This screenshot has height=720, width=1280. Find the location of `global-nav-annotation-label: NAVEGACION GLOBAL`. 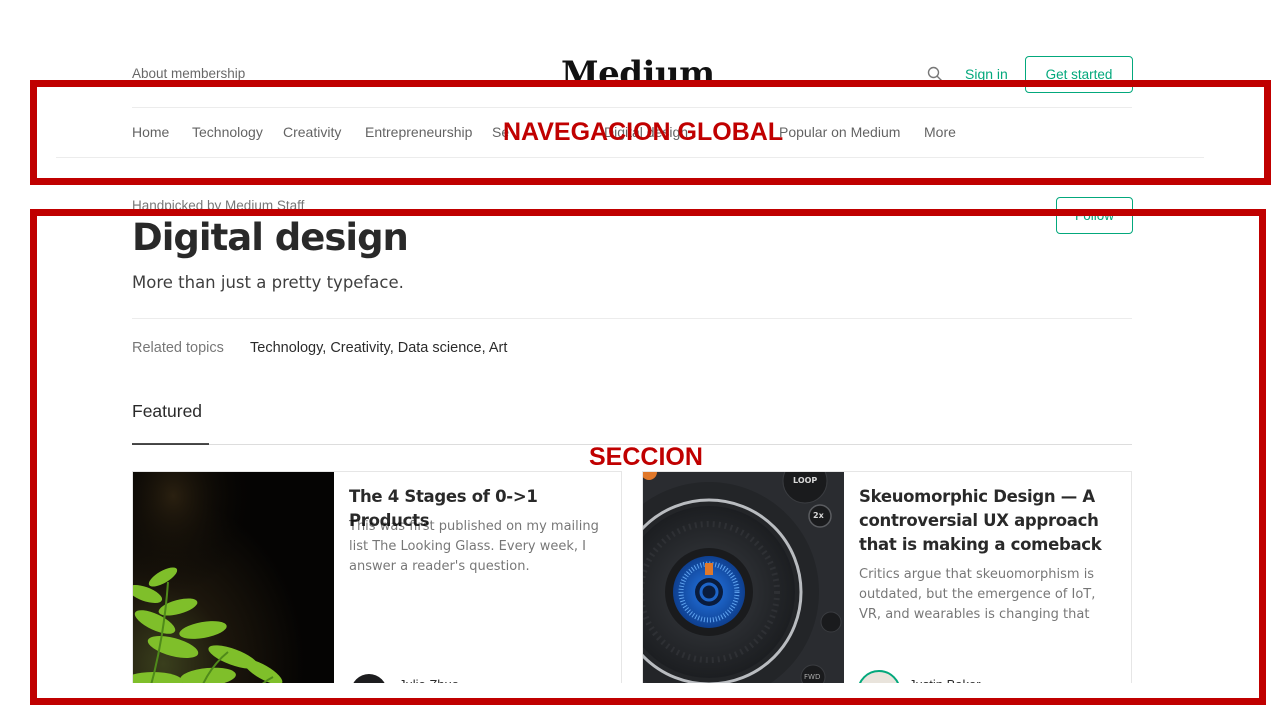

global-nav-annotation-label: NAVEGACION GLOBAL is located at coordinates (643, 132).